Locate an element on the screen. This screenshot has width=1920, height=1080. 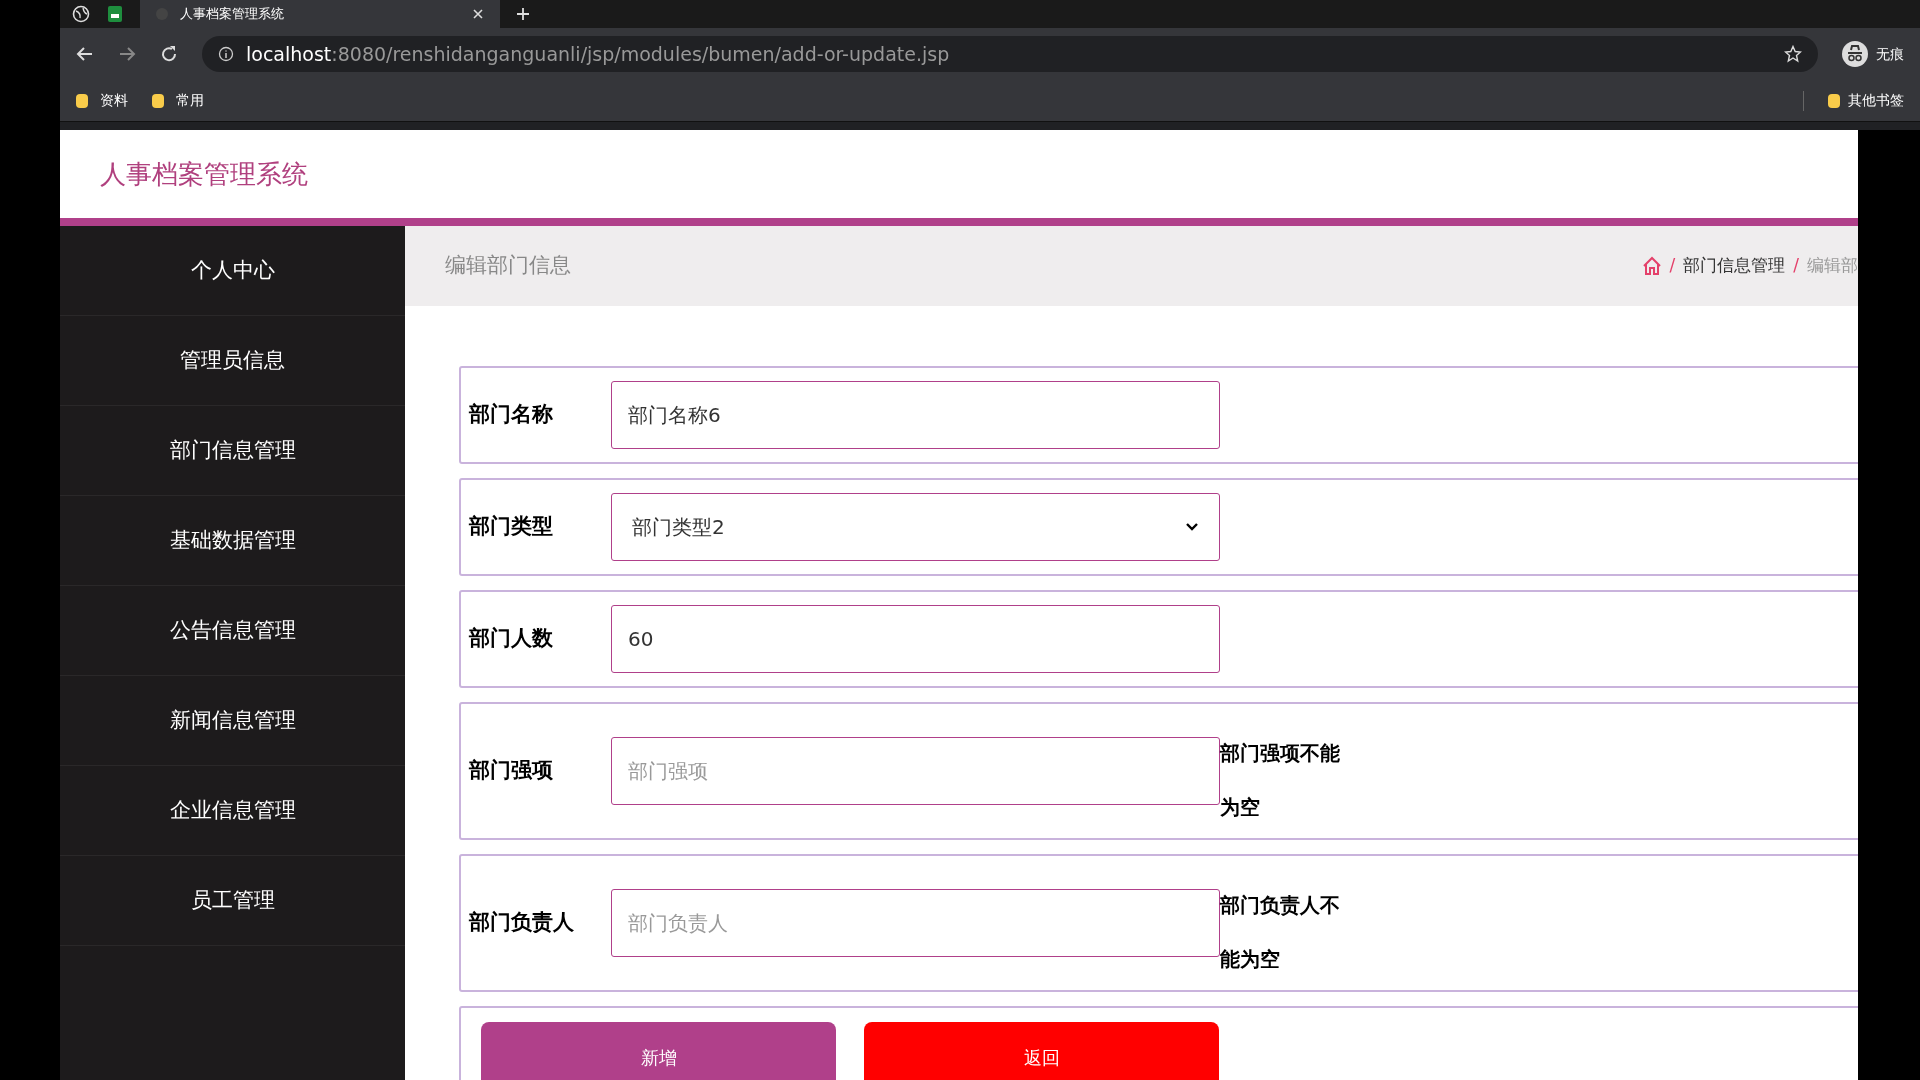
sidebar-item: 基础数据管理 is located at coordinates (232, 541).